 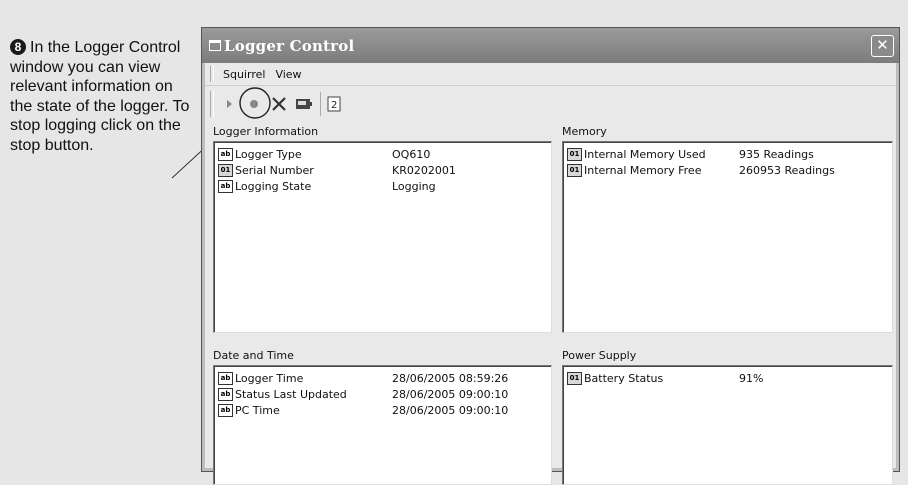 I want to click on date-time-title: Date and Time, so click(x=253, y=355).